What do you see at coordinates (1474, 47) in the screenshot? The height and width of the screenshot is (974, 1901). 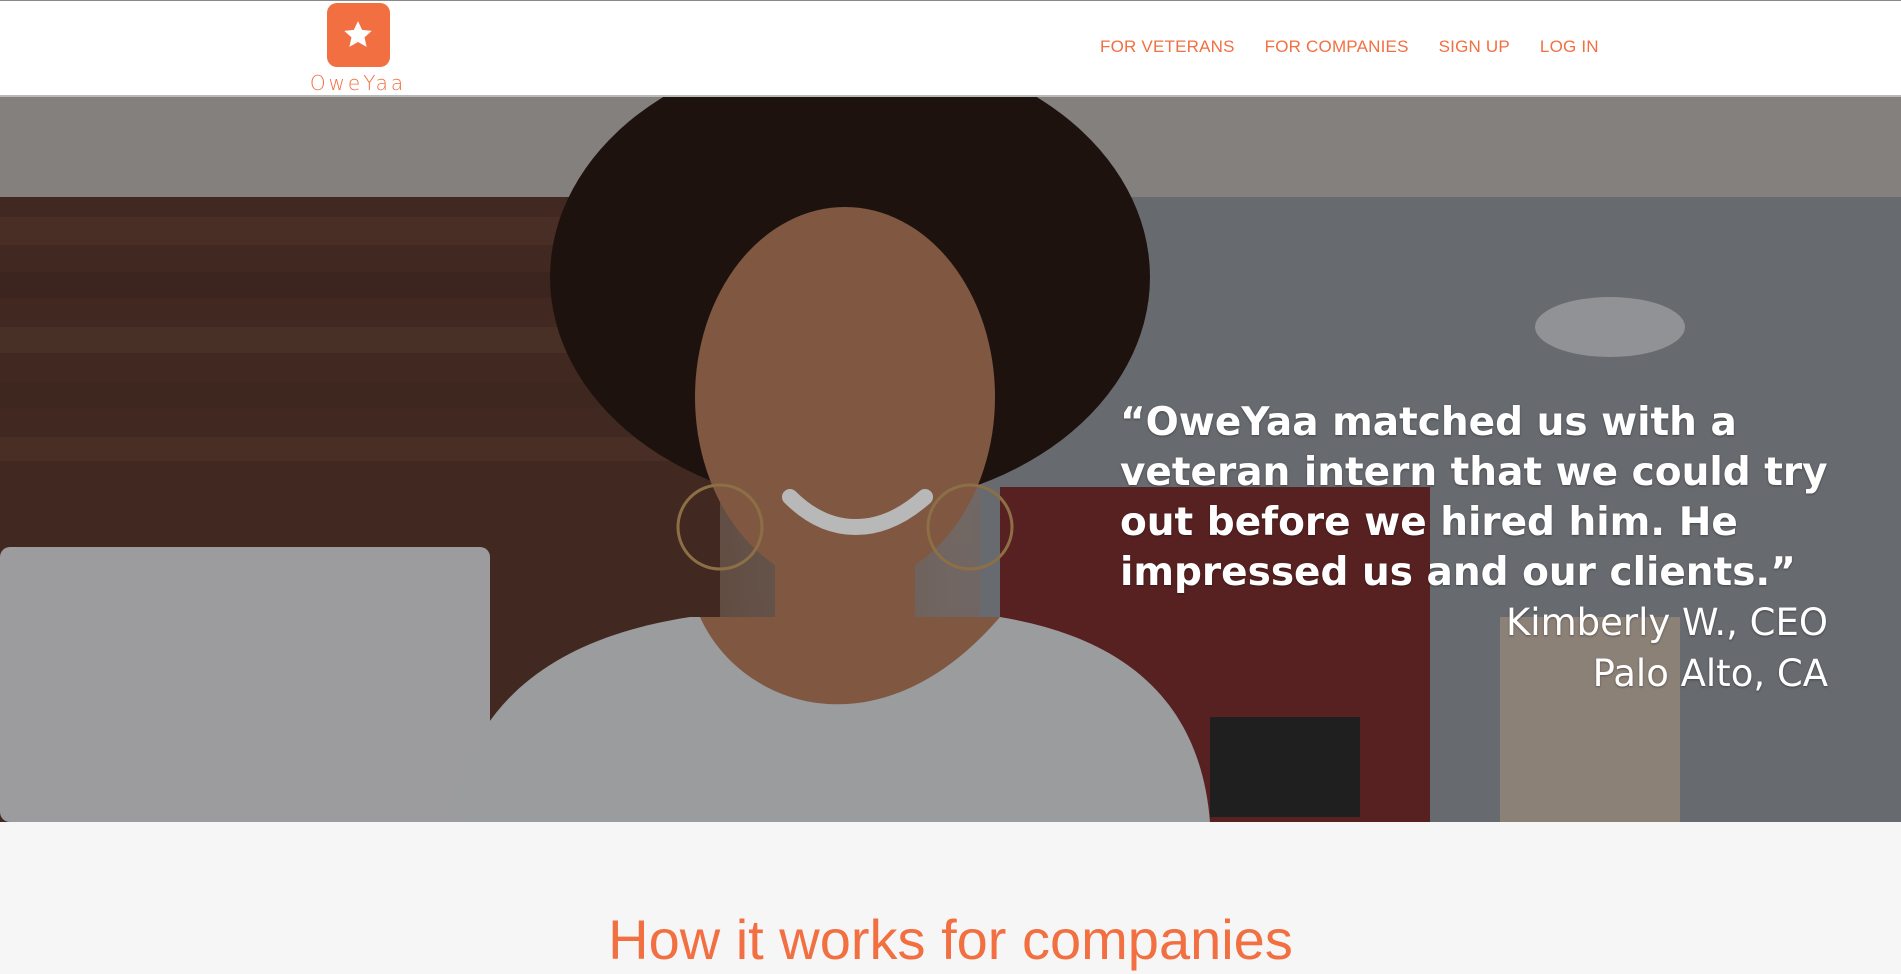 I see `nav-sign-up: SIGN UP` at bounding box center [1474, 47].